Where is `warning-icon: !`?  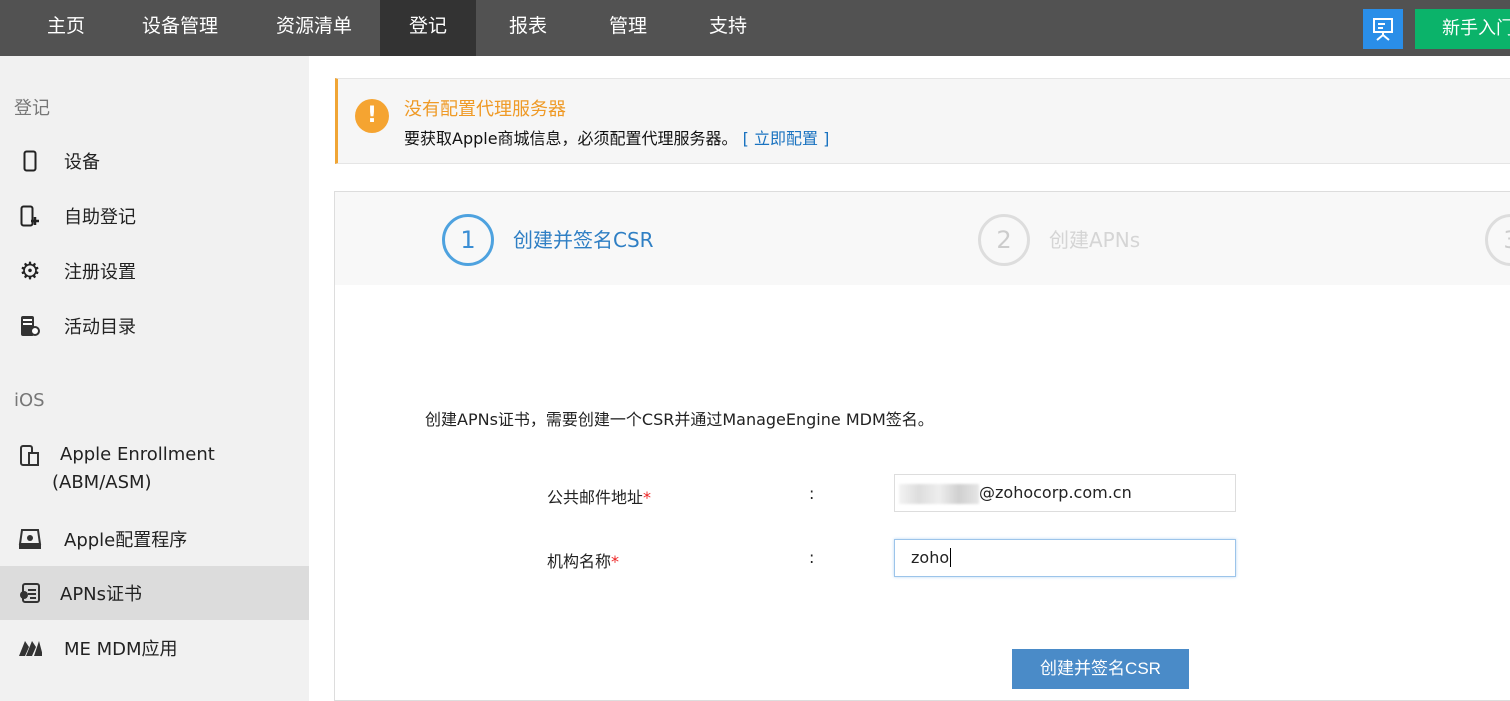 warning-icon: ! is located at coordinates (372, 116).